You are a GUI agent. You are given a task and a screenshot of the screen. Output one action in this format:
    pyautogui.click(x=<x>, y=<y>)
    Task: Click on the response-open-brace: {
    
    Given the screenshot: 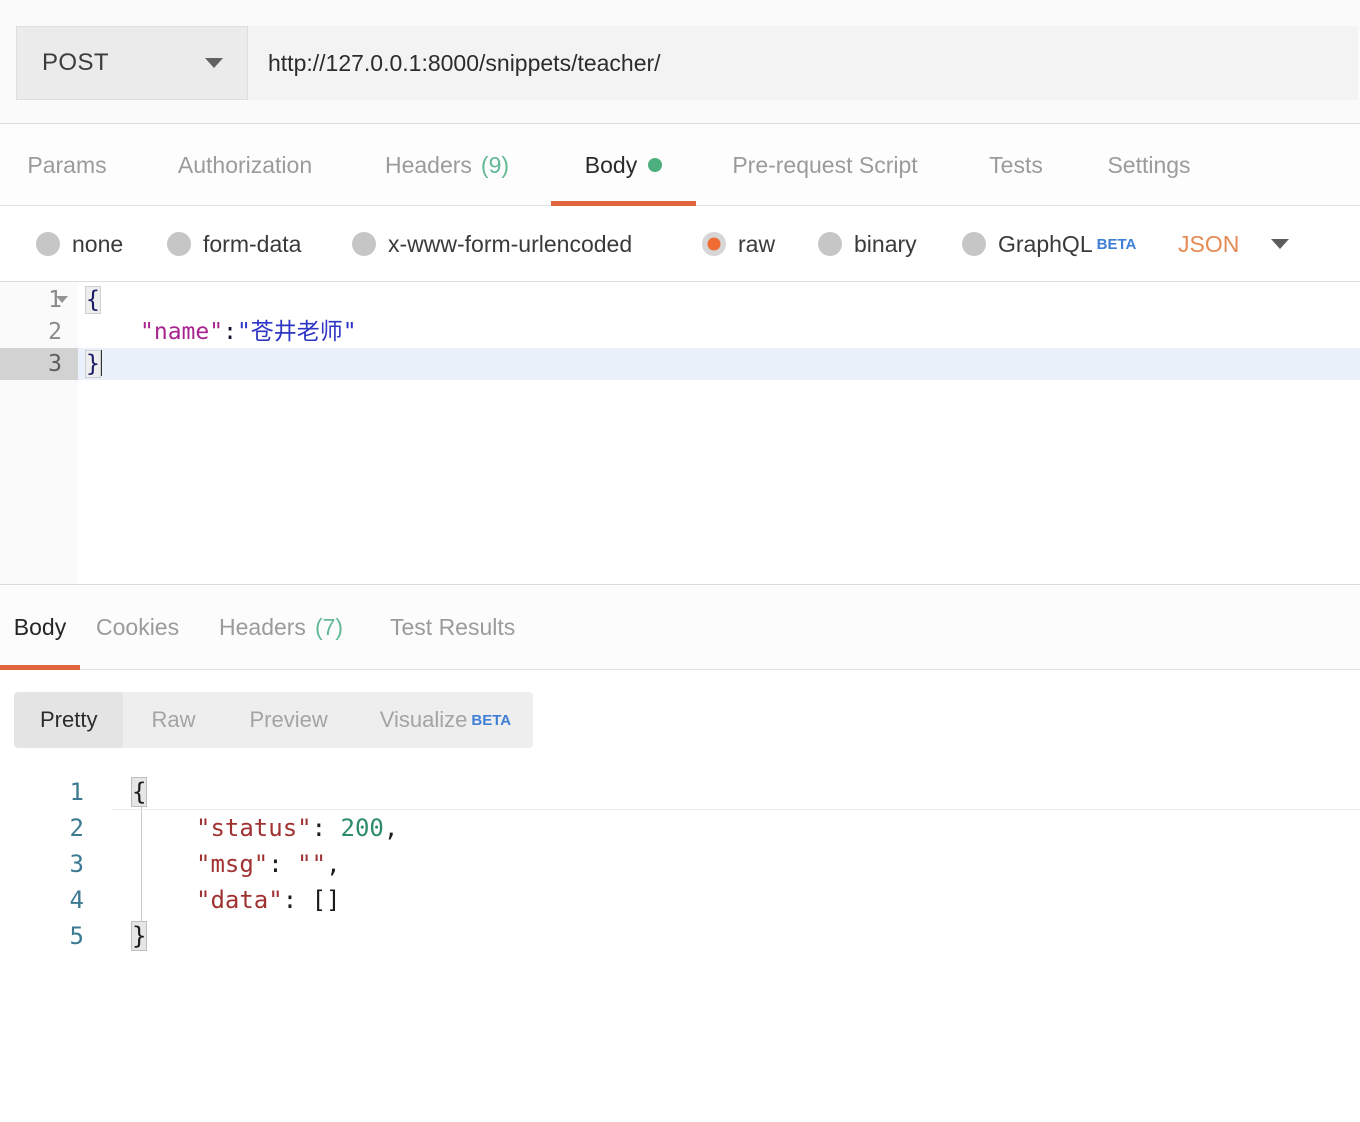 What is the action you would take?
    pyautogui.click(x=139, y=792)
    